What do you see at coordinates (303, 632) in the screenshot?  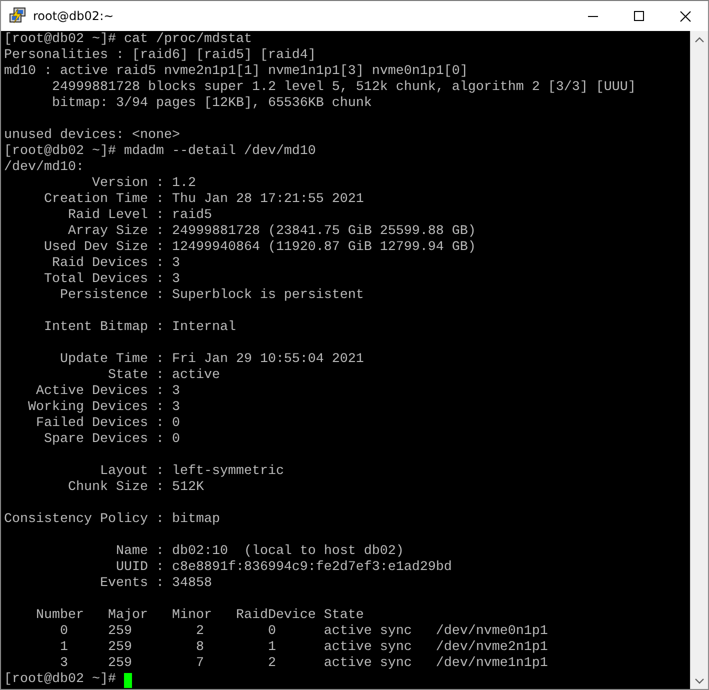 I see `terminal-line: 0 259 2 0 active sync /dev/nvme0n1p1` at bounding box center [303, 632].